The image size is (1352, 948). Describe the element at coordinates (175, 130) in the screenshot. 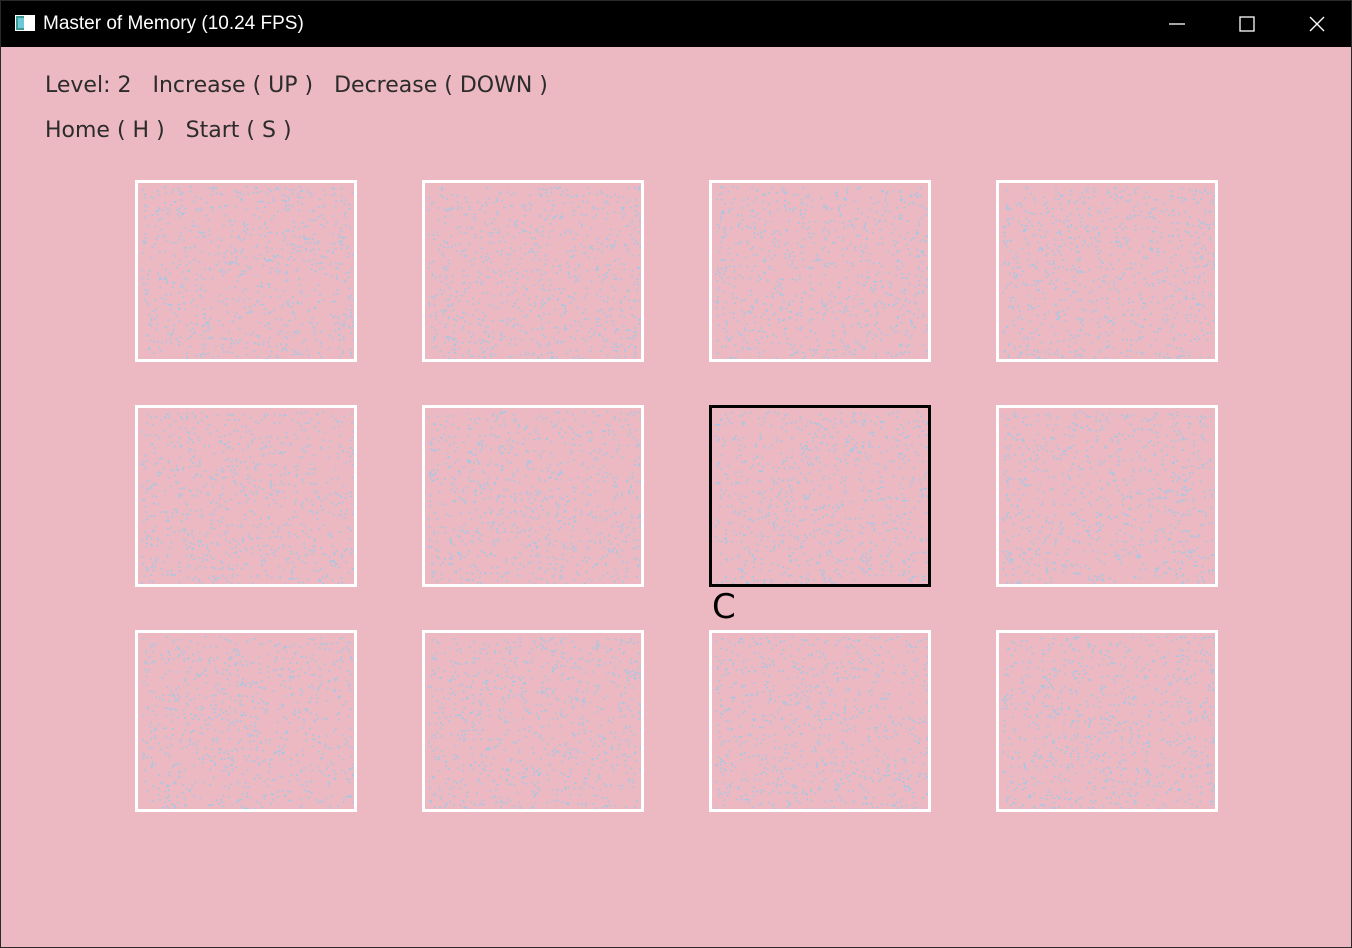

I see `hud-row-2: Home ( H ) Start ( S )` at that location.